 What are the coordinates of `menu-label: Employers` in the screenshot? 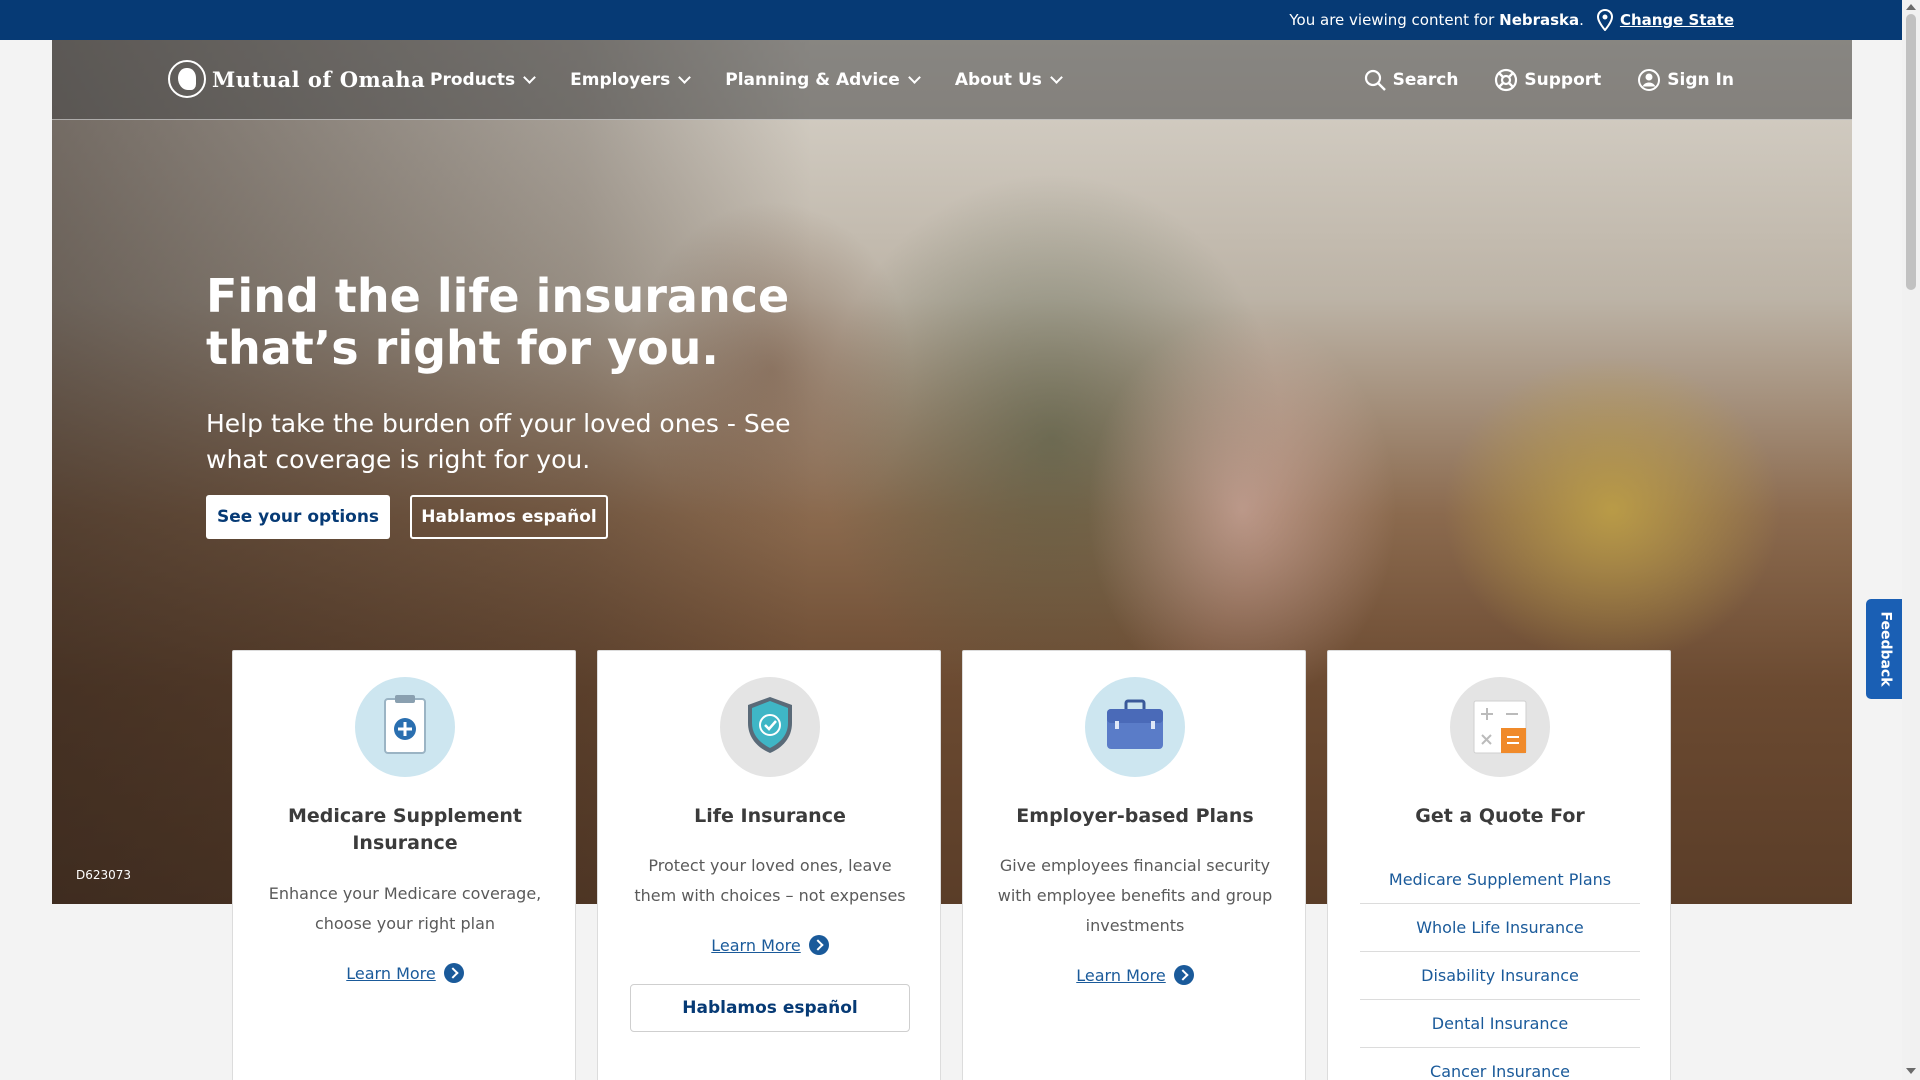 It's located at (620, 80).